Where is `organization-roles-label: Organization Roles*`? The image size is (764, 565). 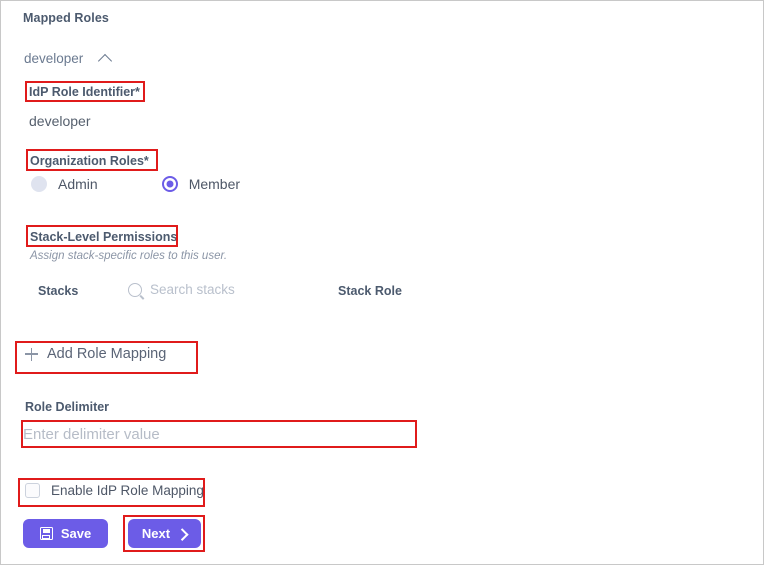 organization-roles-label: Organization Roles* is located at coordinates (89, 161).